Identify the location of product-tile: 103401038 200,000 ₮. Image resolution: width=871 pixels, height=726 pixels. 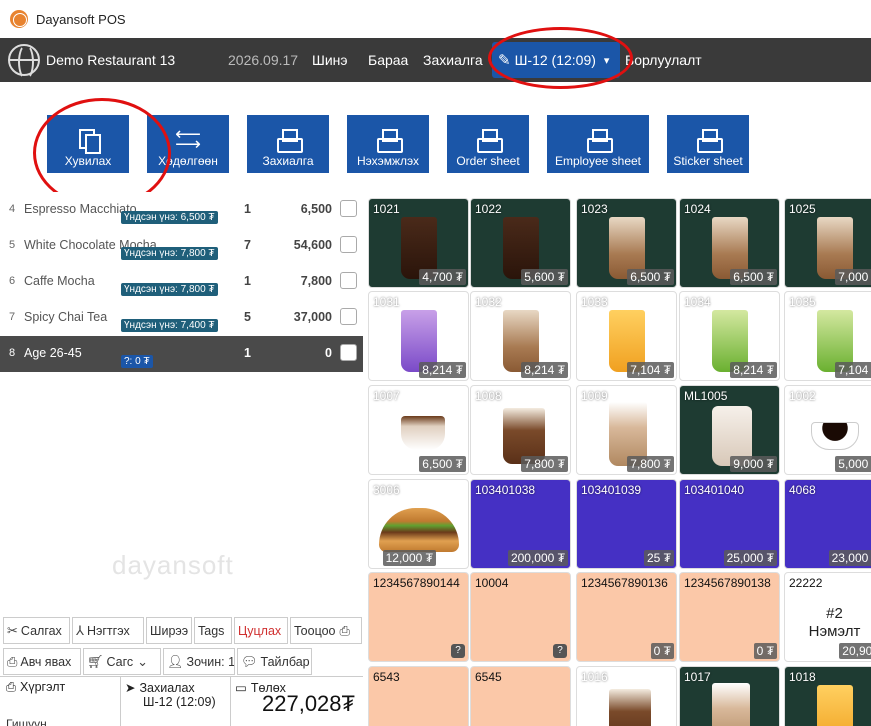
(520, 524).